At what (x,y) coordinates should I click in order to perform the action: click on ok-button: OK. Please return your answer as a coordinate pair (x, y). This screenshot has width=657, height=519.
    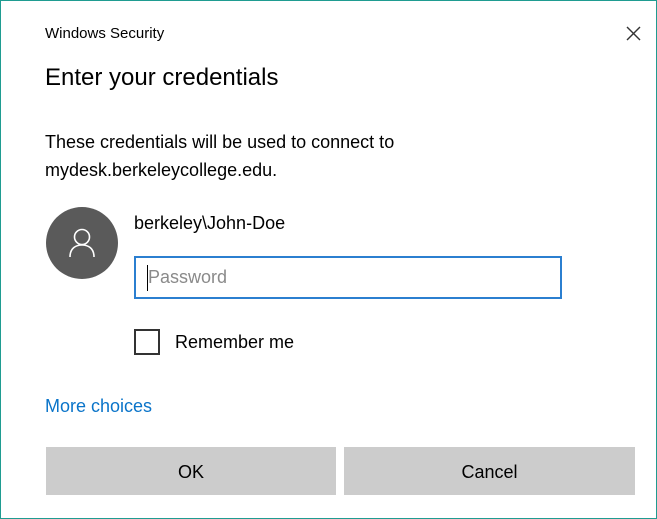
    Looking at the image, I should click on (191, 471).